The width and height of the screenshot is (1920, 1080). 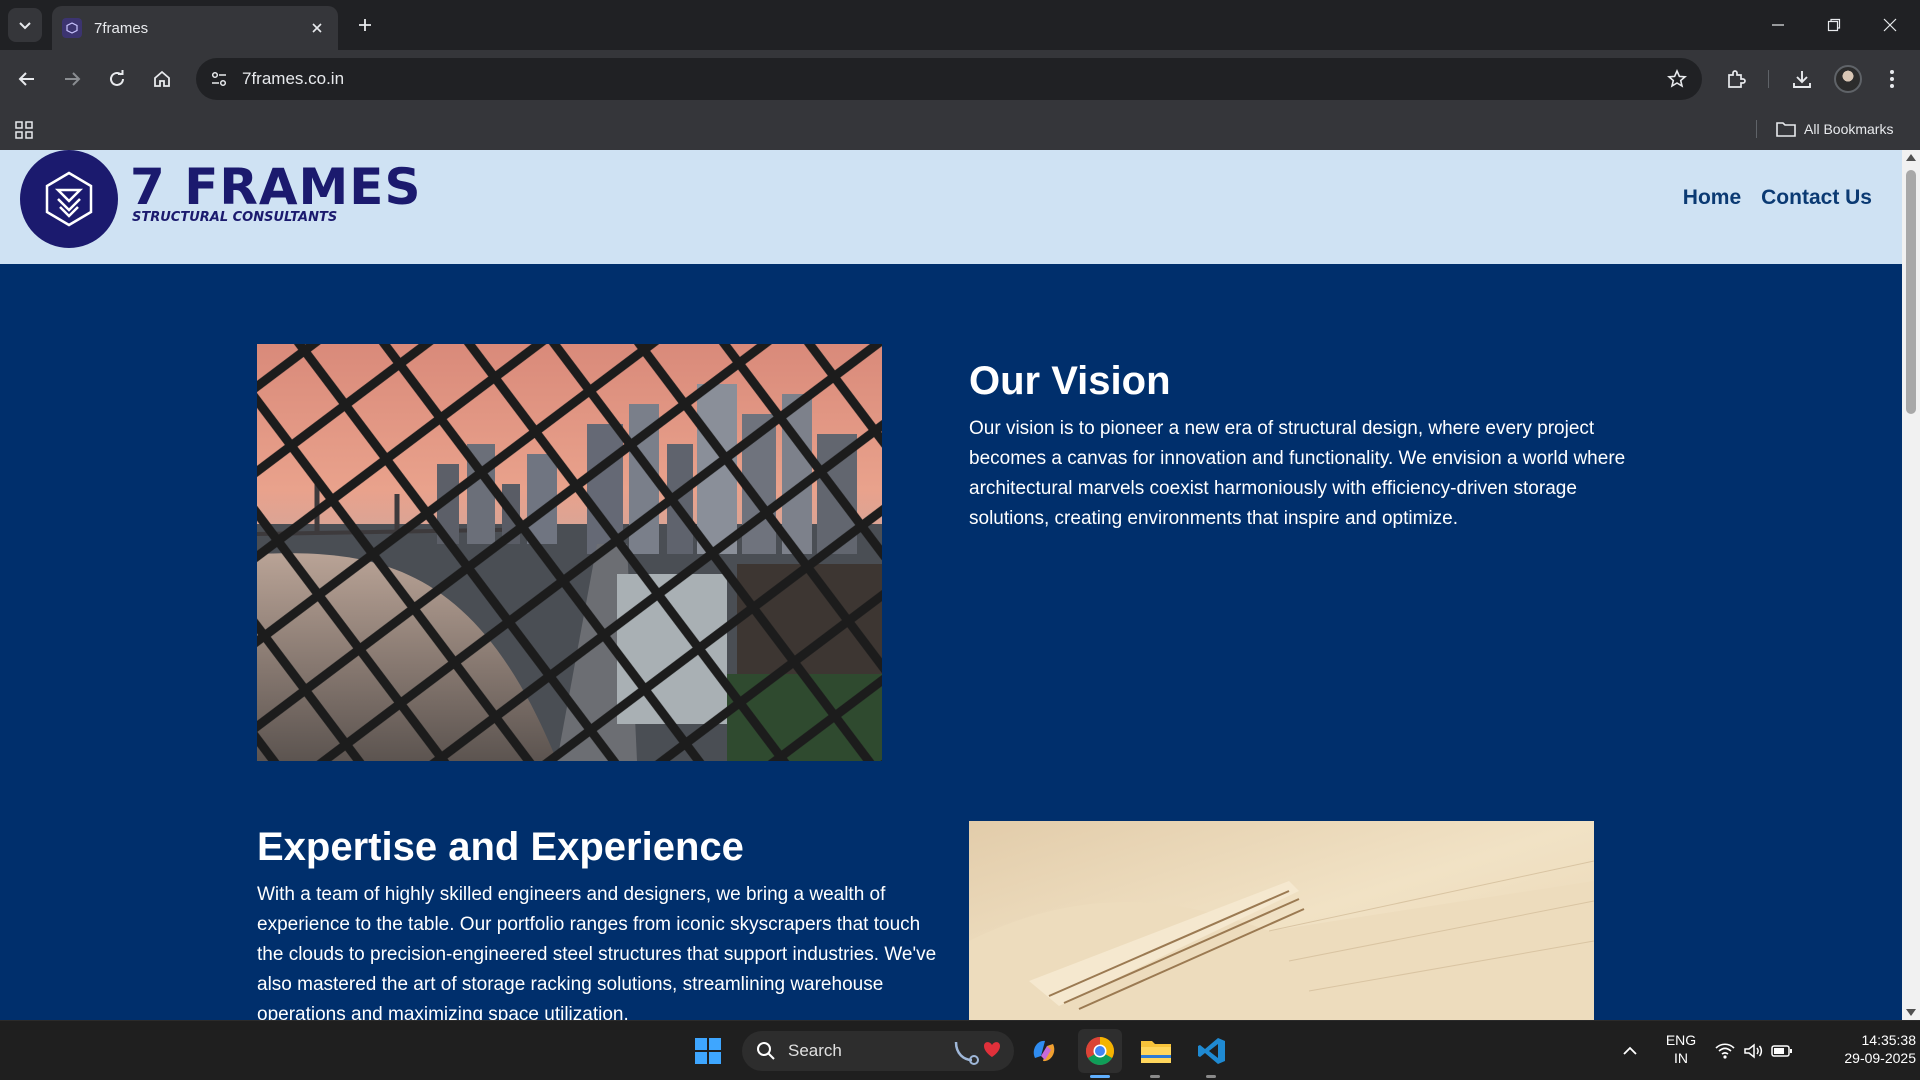 I want to click on minimize-icon, so click(x=1778, y=25).